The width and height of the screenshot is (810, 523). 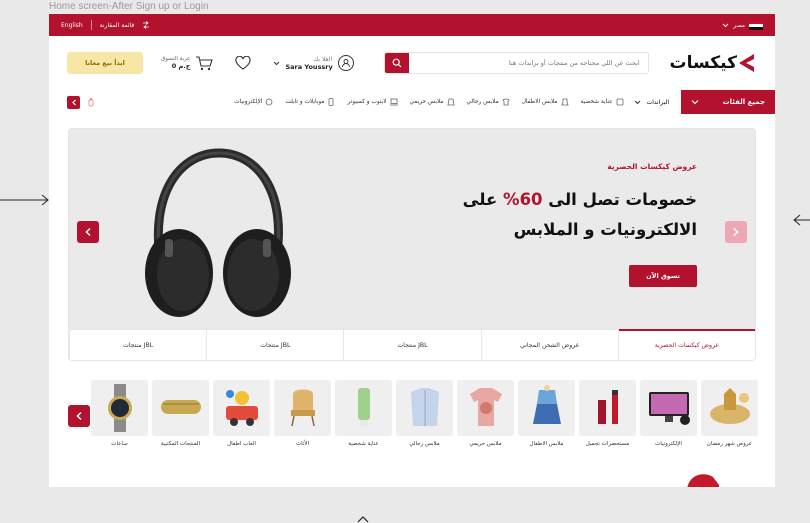 What do you see at coordinates (729, 444) in the screenshot?
I see `category-label: عروض شهر رمضان` at bounding box center [729, 444].